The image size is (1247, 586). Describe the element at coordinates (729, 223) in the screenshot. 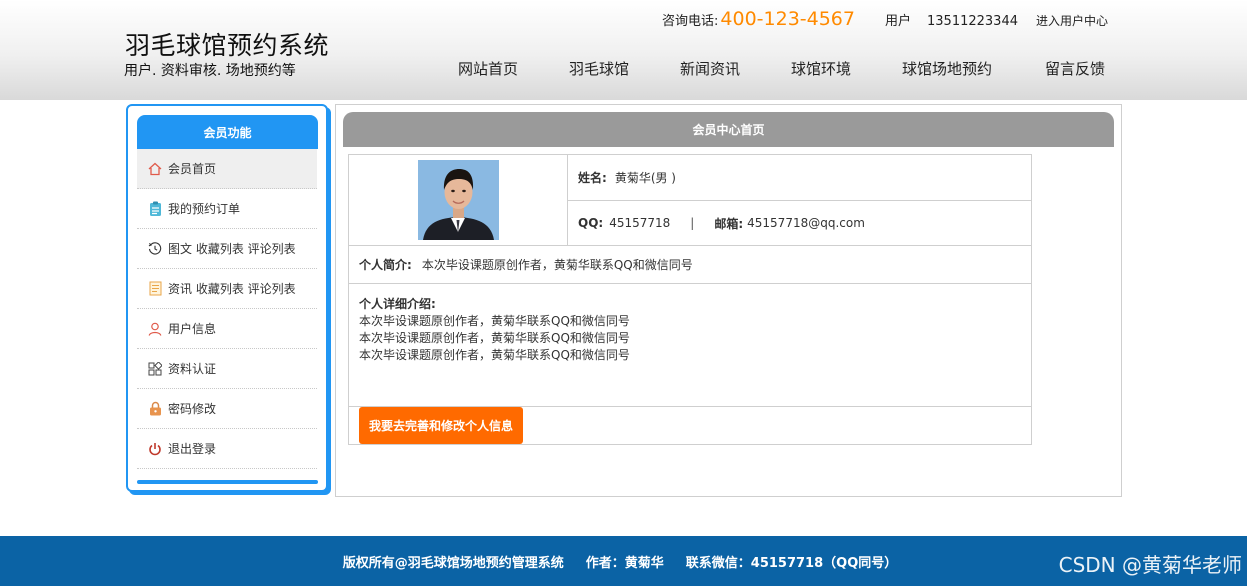

I see `email-label: 邮箱:` at that location.